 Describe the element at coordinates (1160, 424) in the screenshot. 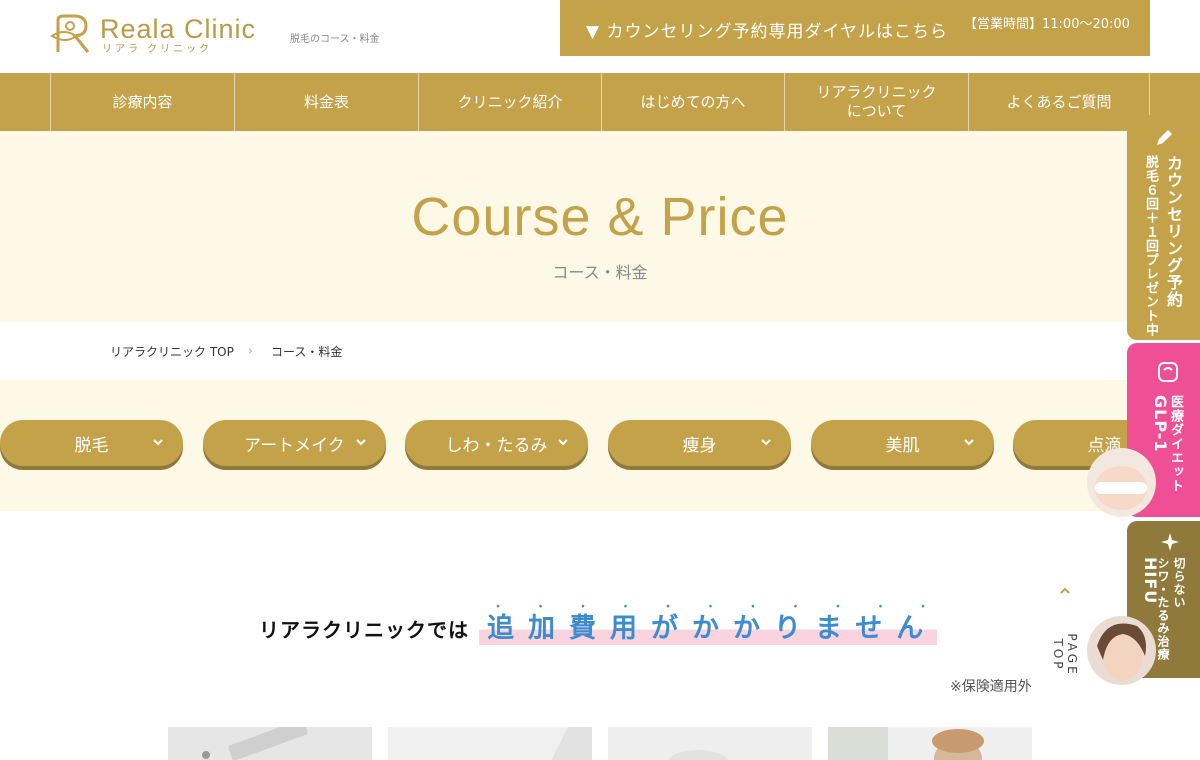

I see `diet-glp1: GLP-1` at that location.